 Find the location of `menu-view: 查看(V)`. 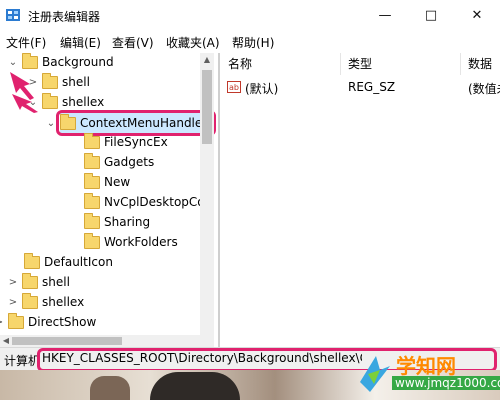

menu-view: 查看(V) is located at coordinates (133, 42).